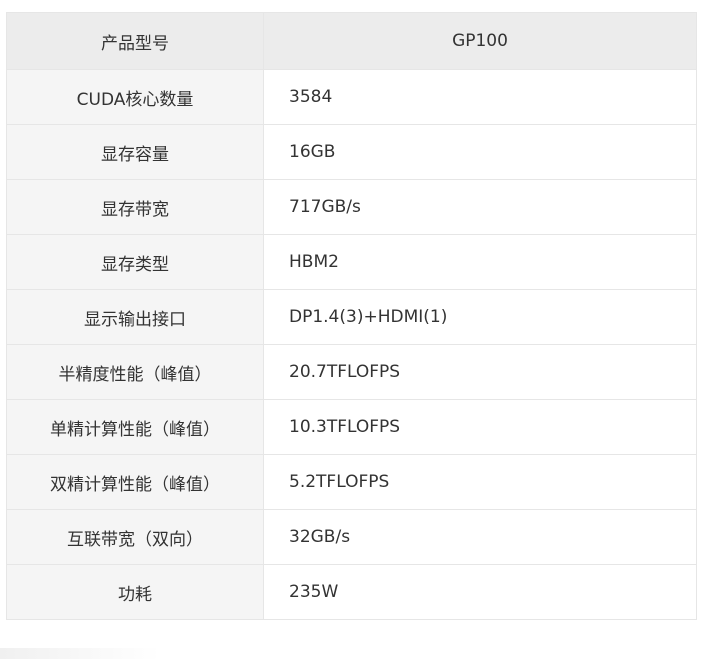 The height and width of the screenshot is (659, 720). I want to click on table-row: 功耗 235W, so click(351, 592).